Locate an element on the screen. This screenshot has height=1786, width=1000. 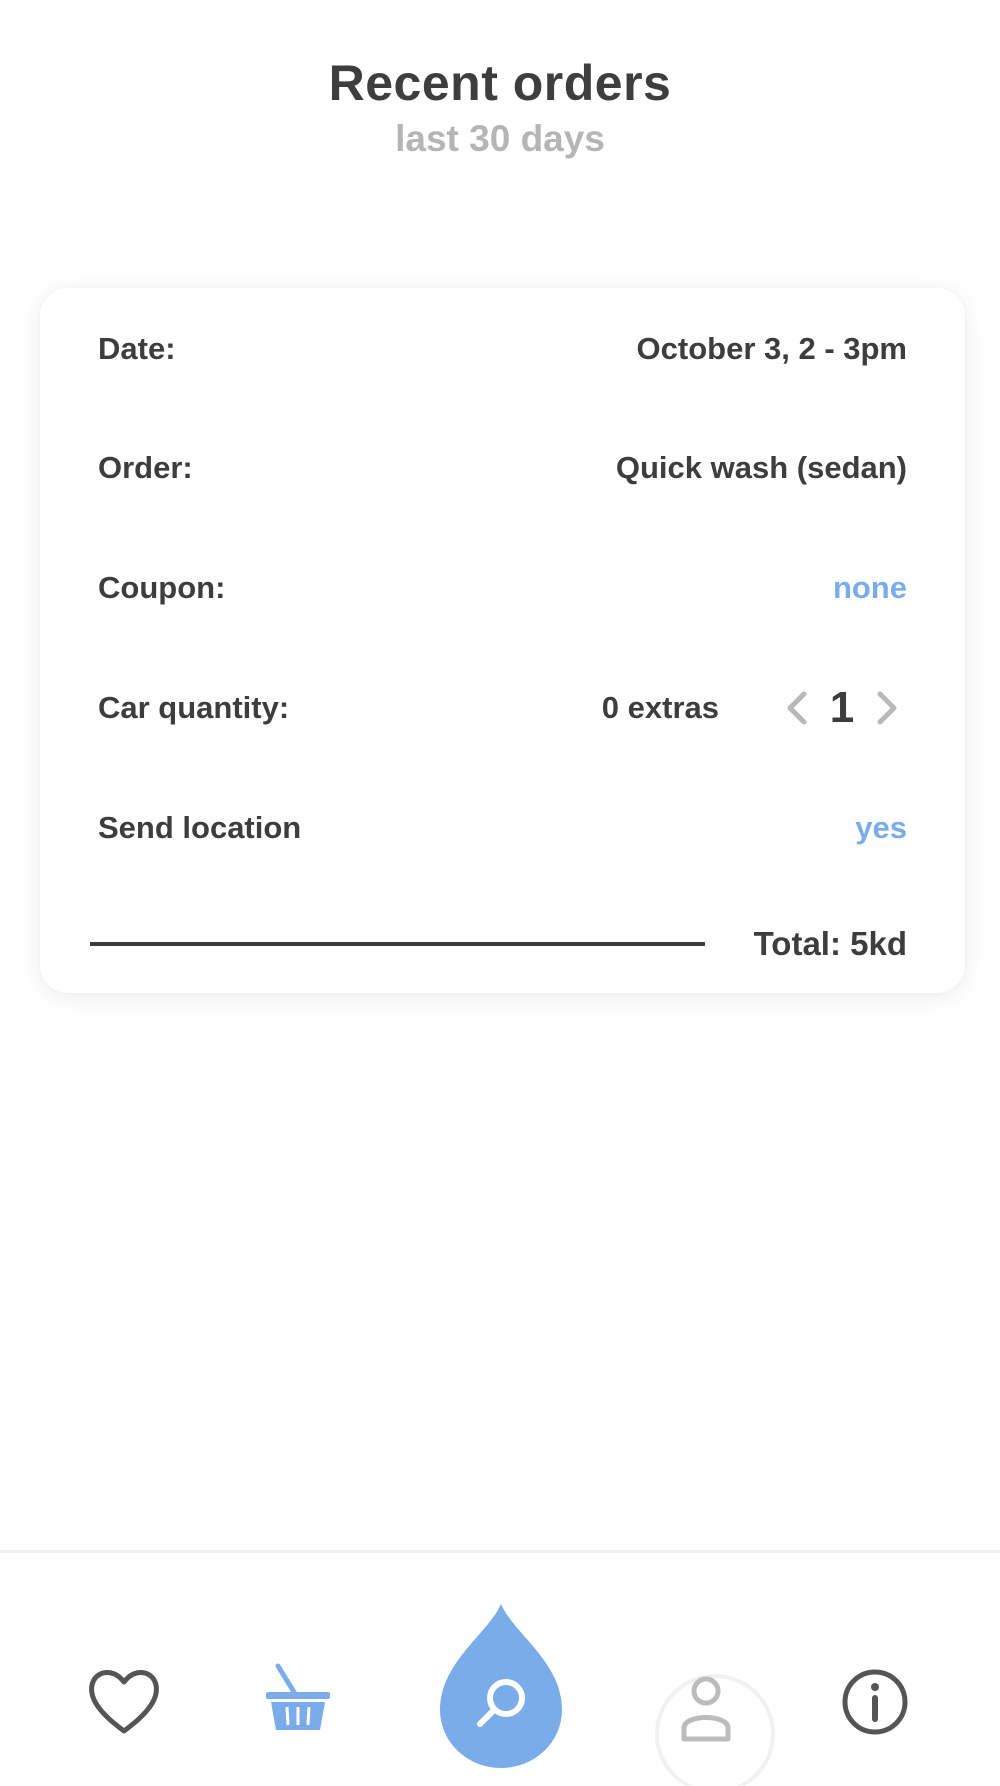
date-label: Date: is located at coordinates (137, 348).